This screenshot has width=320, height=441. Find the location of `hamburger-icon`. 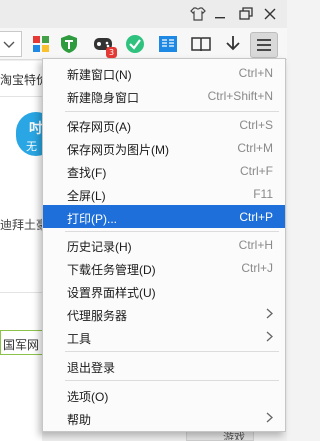

hamburger-icon is located at coordinates (264, 45).